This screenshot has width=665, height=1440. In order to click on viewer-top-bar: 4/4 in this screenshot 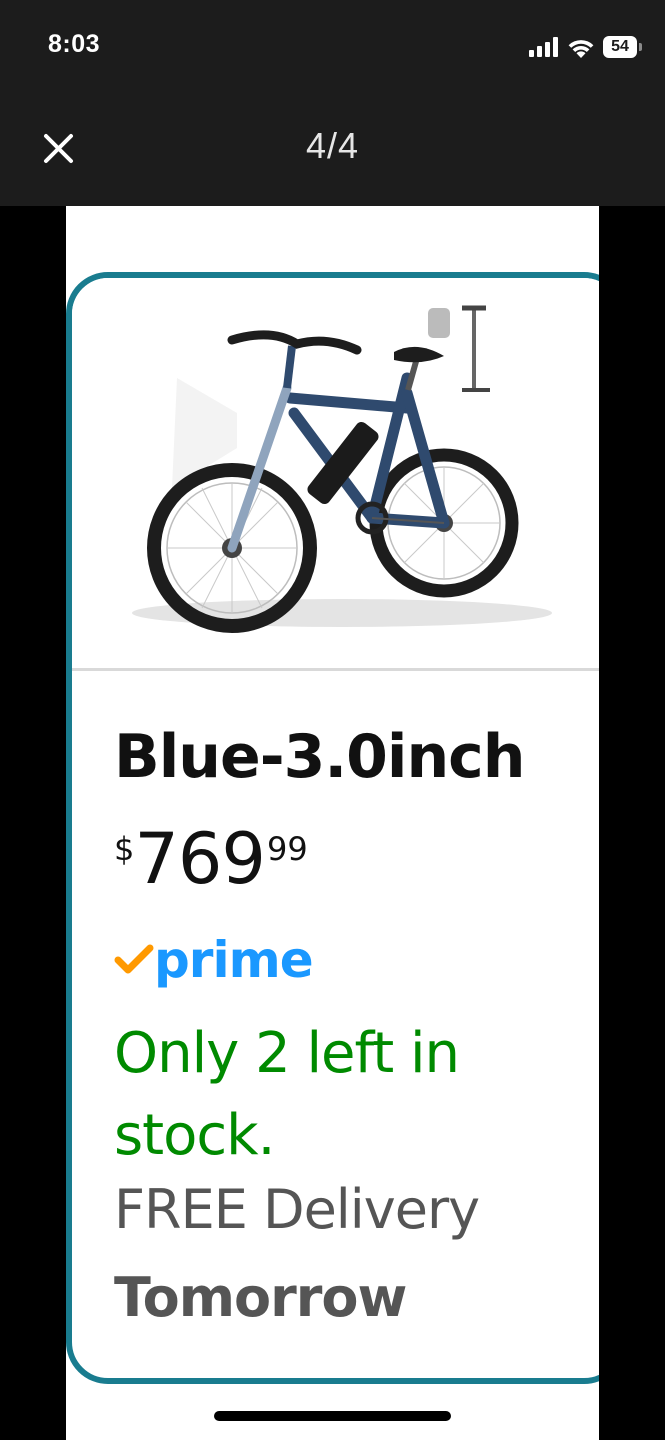, I will do `click(332, 150)`.